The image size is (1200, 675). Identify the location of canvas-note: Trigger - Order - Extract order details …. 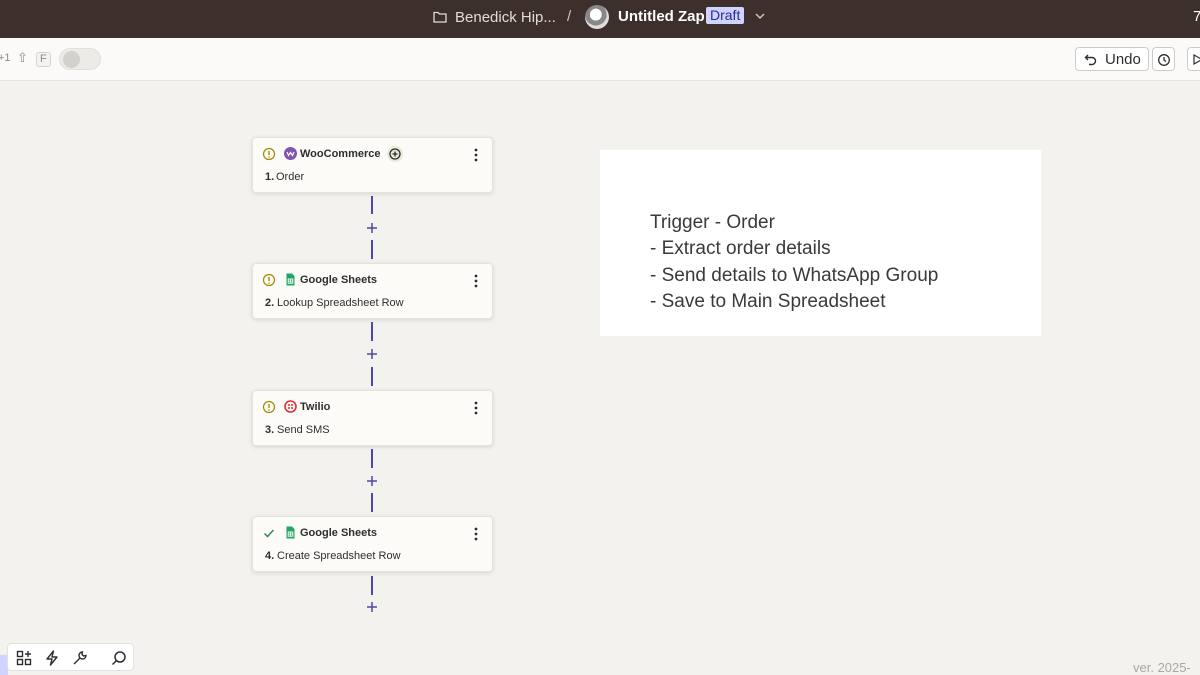
(820, 243).